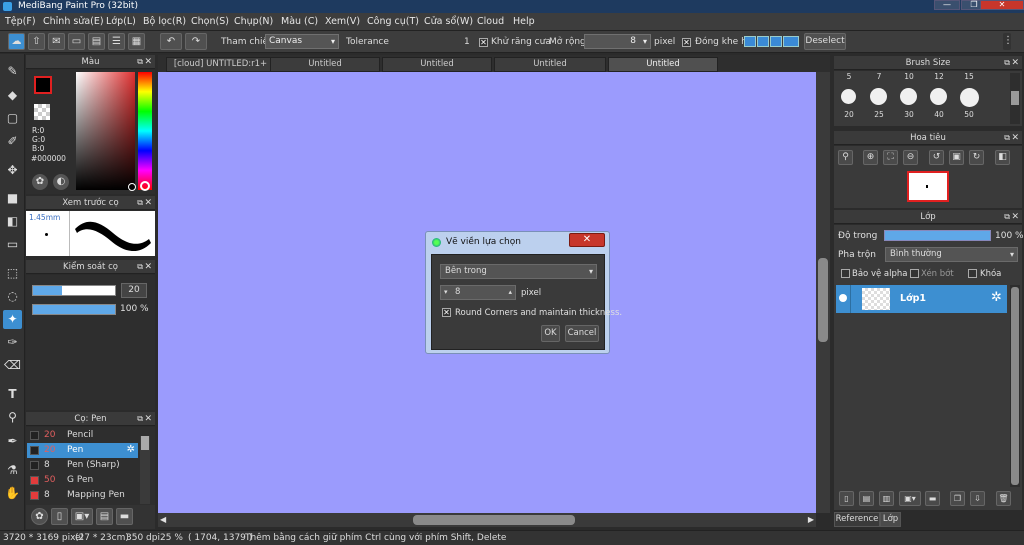 The width and height of the screenshot is (1024, 545). I want to click on magic-wand-tool-icon: ✦, so click(12, 319).